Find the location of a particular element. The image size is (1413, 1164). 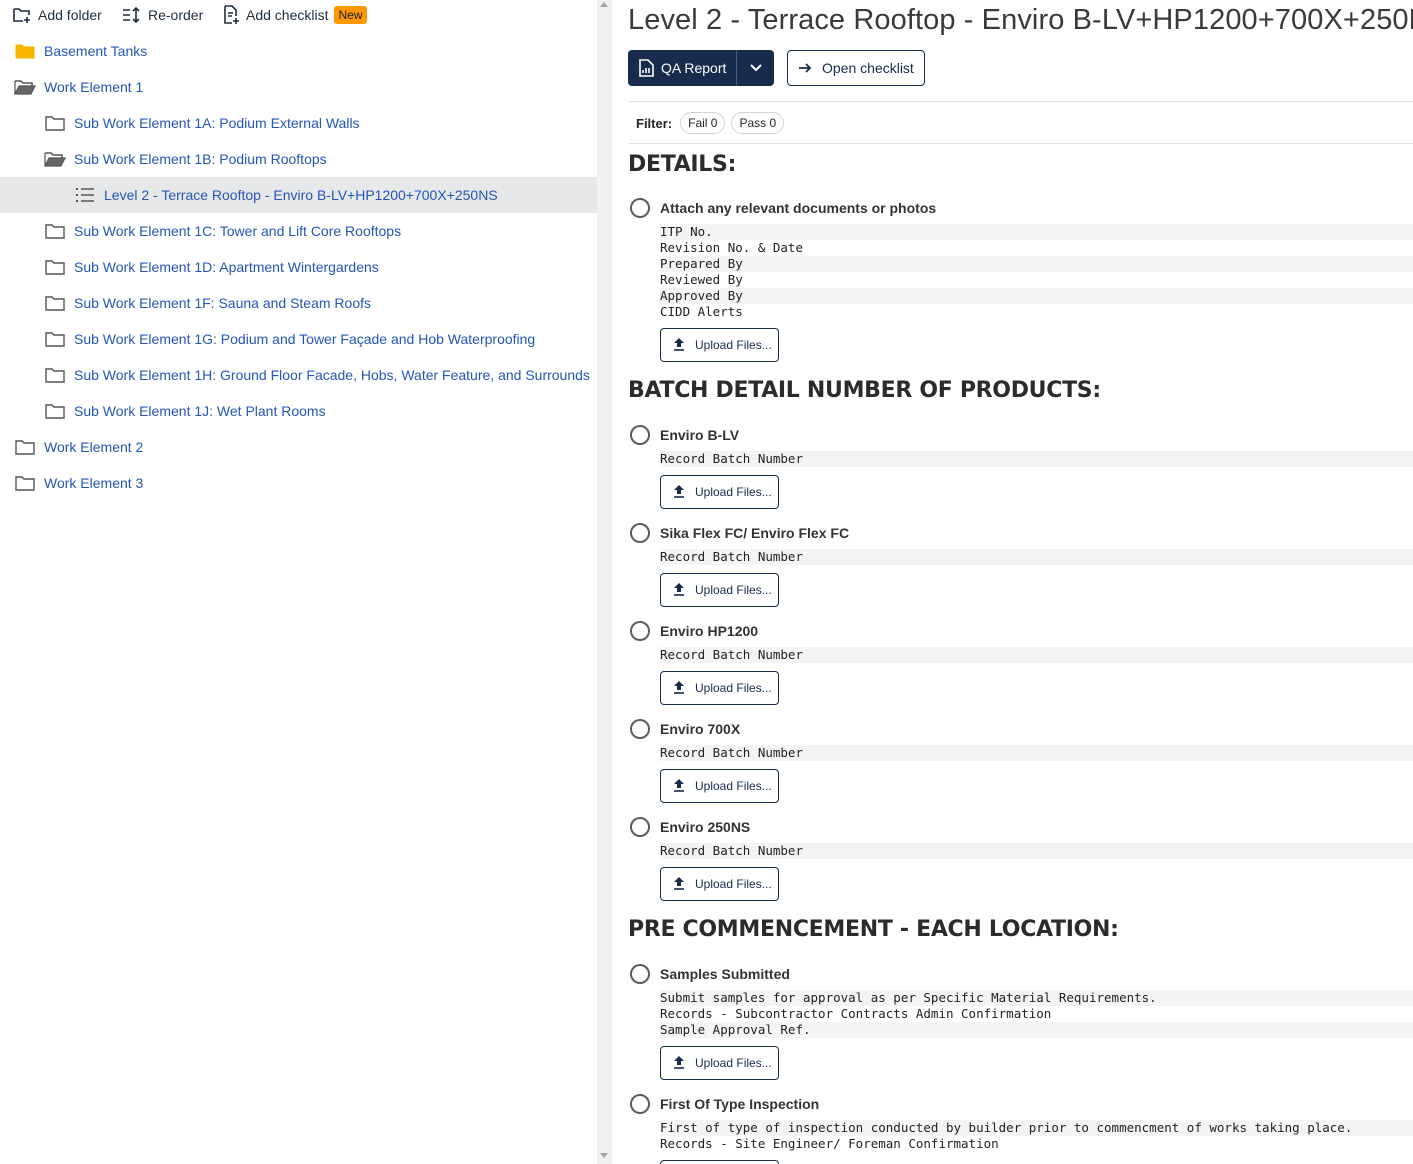

tree-item: Sub Work Element 1B: Podium Rooftops is located at coordinates (298, 159).